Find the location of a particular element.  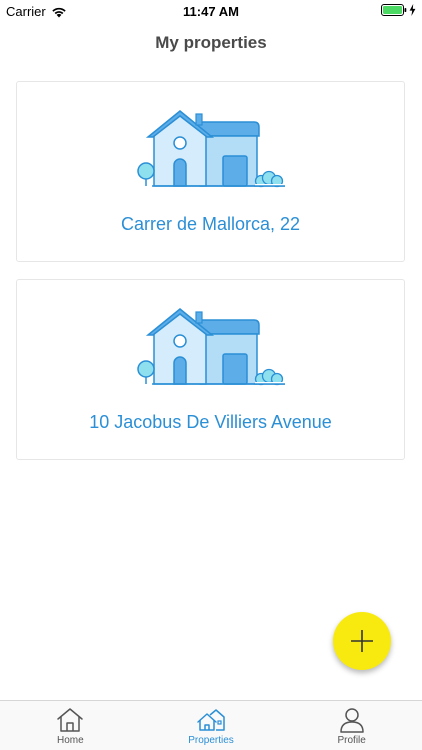

tab-properties-label: Properties is located at coordinates (211, 740).